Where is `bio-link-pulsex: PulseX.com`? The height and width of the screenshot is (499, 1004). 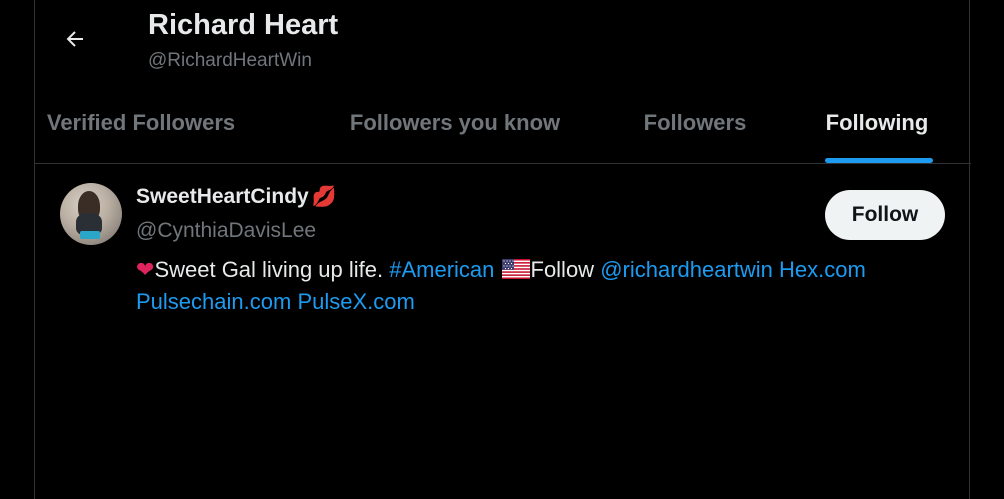
bio-link-pulsex: PulseX.com is located at coordinates (355, 301).